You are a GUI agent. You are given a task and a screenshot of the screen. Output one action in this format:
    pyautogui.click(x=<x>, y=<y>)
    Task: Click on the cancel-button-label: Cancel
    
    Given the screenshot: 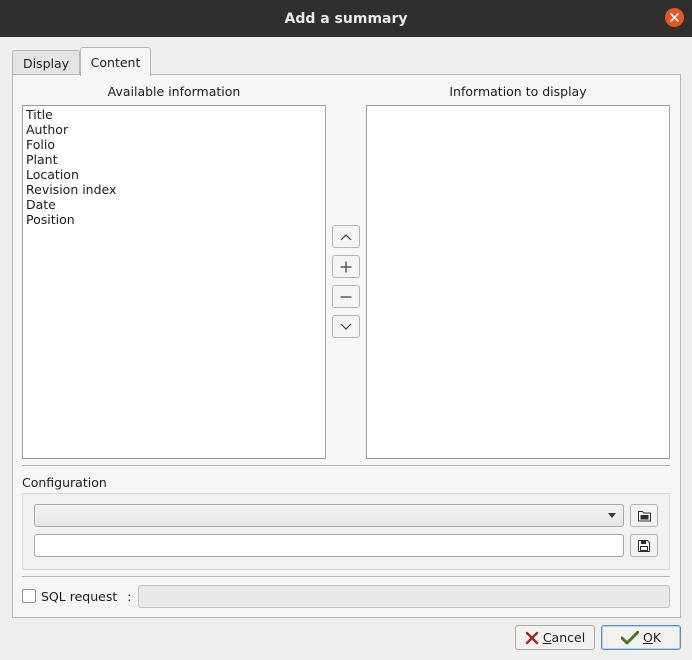 What is the action you would take?
    pyautogui.click(x=564, y=637)
    